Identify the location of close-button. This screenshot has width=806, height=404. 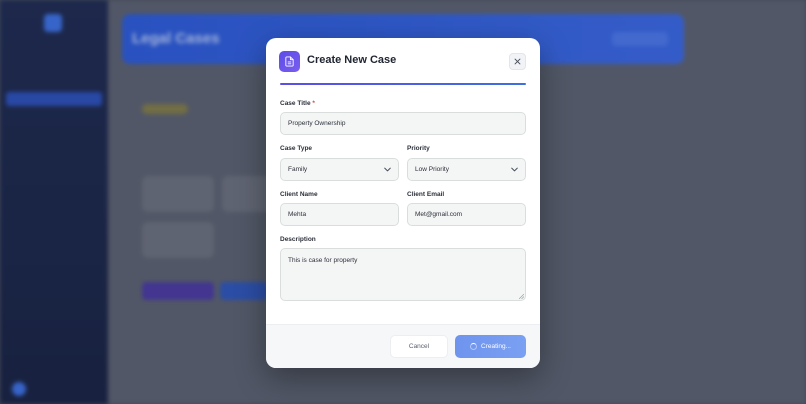
(517, 61).